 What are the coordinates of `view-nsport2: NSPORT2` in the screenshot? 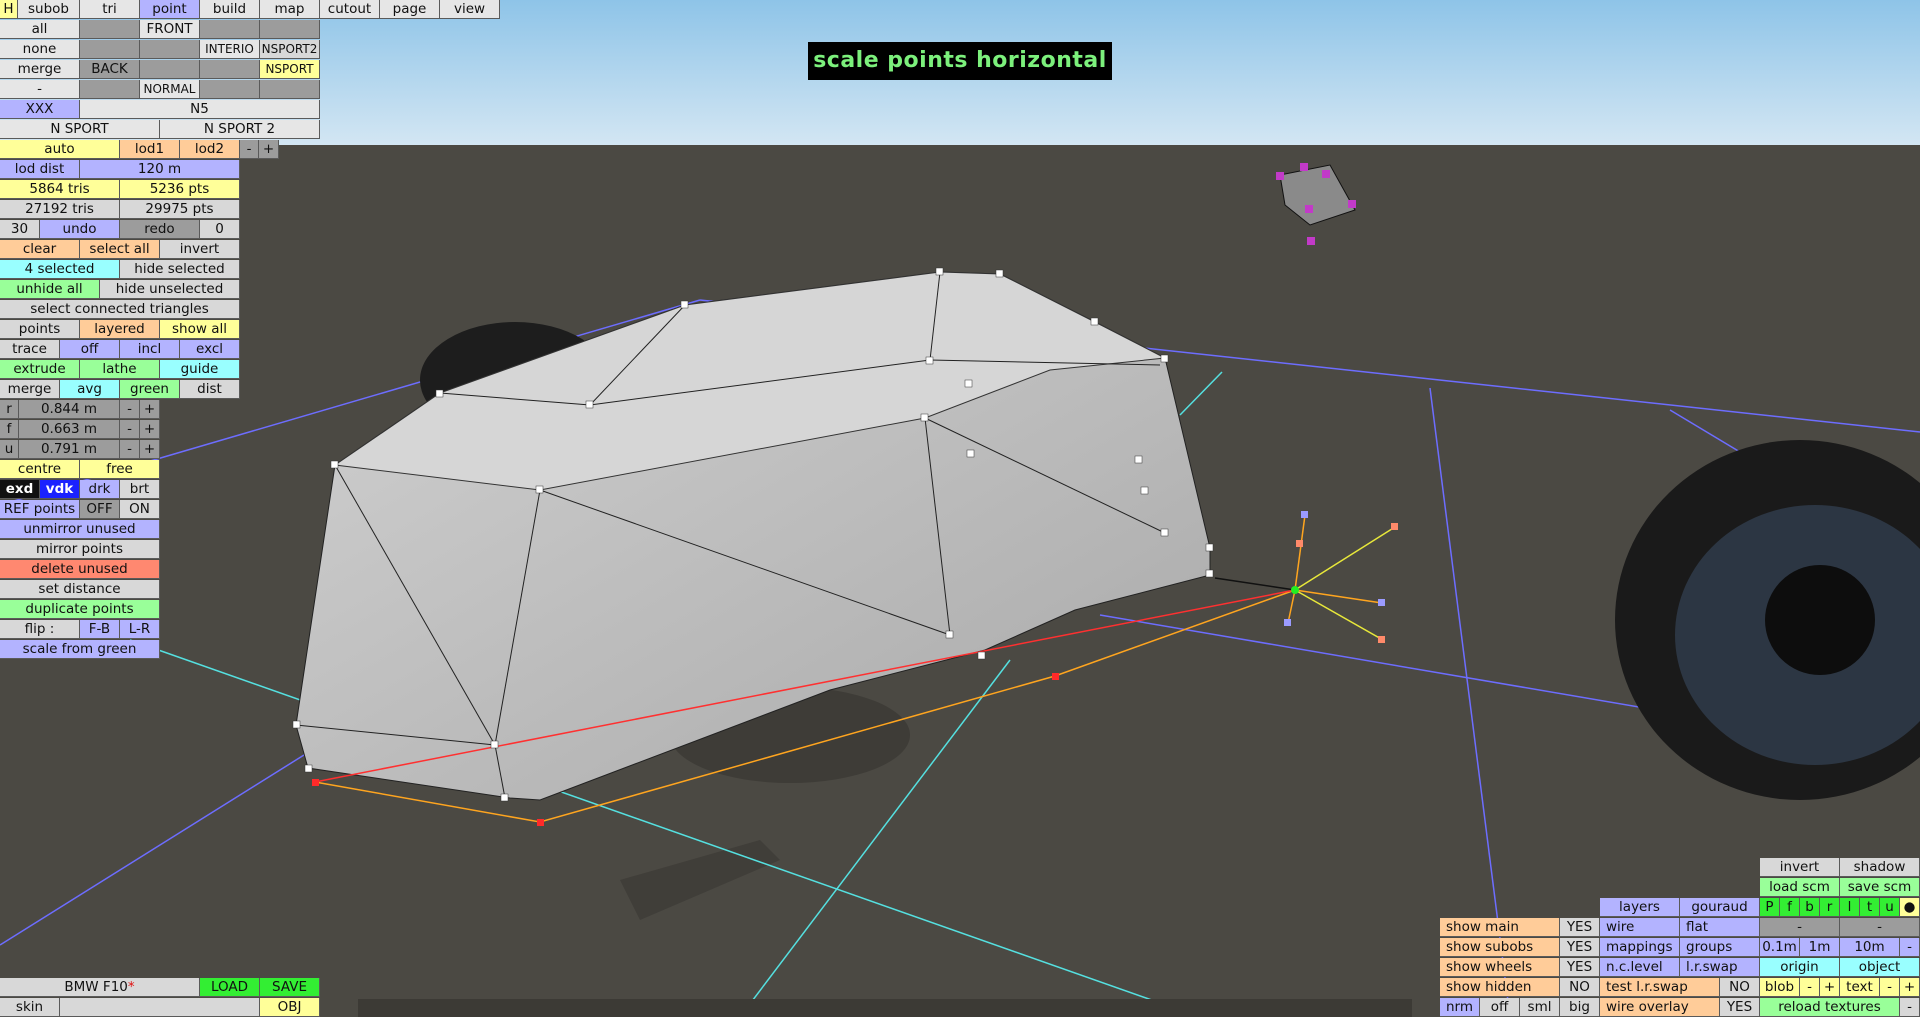 It's located at (290, 49).